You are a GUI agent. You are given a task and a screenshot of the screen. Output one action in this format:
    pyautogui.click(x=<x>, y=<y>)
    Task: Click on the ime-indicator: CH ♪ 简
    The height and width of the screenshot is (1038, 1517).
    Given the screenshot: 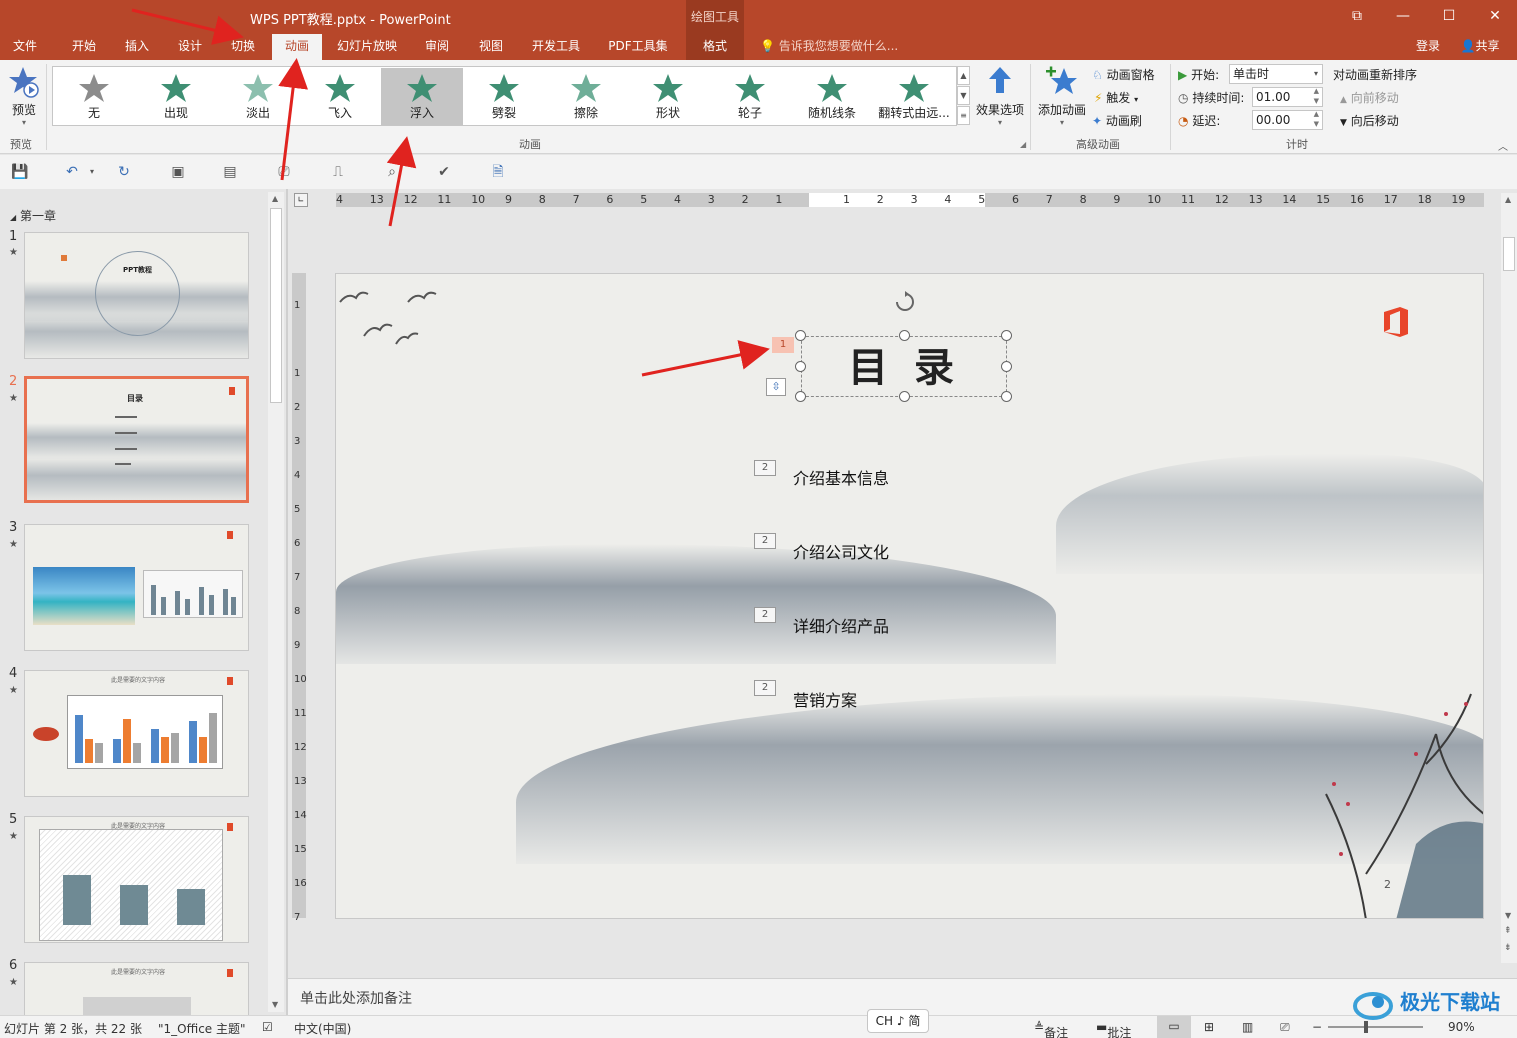 What is the action you would take?
    pyautogui.click(x=898, y=1021)
    